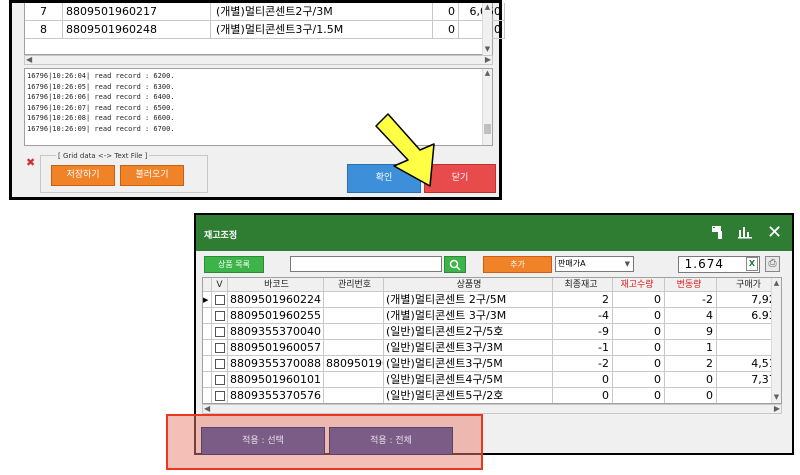 The width and height of the screenshot is (800, 475). I want to click on print-icon: ⎙, so click(772, 264).